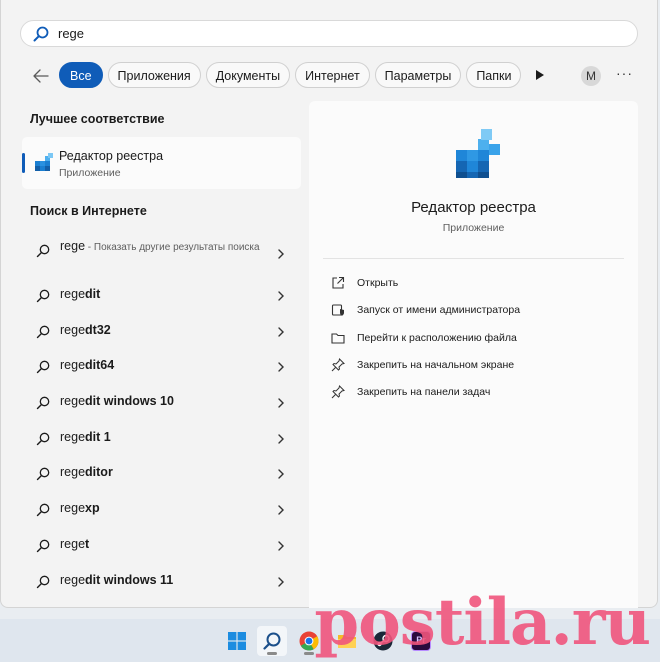 The height and width of the screenshot is (662, 660). Describe the element at coordinates (93, 294) in the screenshot. I see `web-result-completion: dit` at that location.